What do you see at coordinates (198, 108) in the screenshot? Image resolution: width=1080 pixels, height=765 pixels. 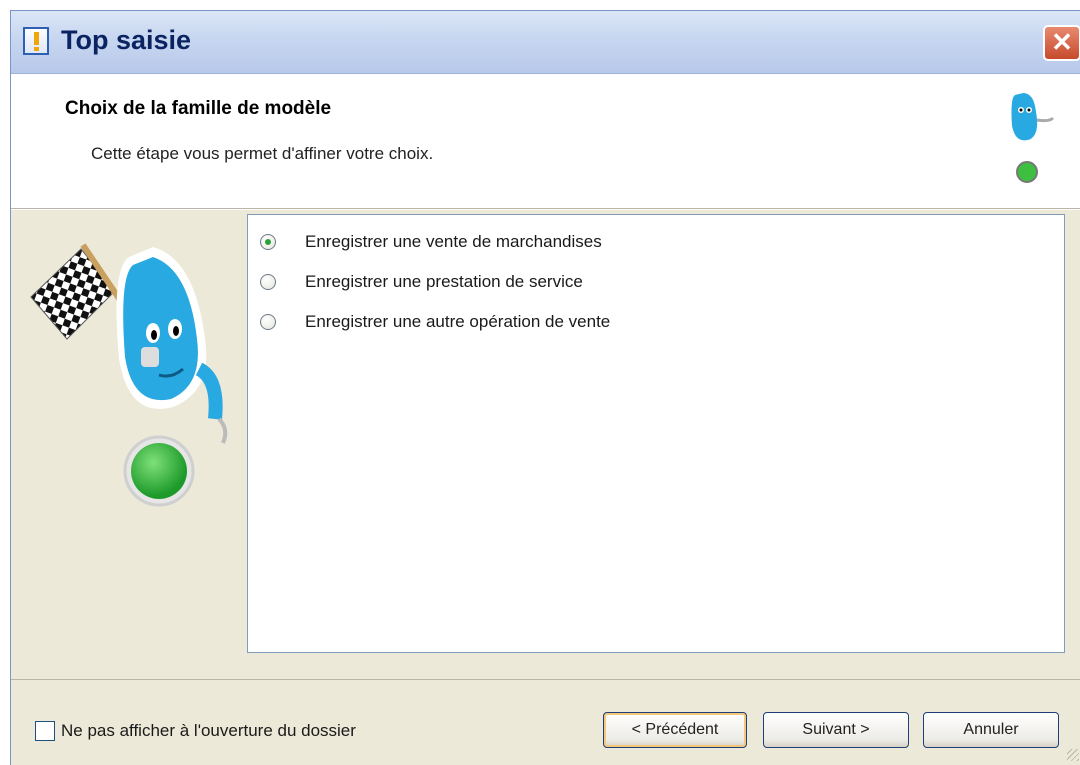 I see `step-title: Choix de la famille de modèle` at bounding box center [198, 108].